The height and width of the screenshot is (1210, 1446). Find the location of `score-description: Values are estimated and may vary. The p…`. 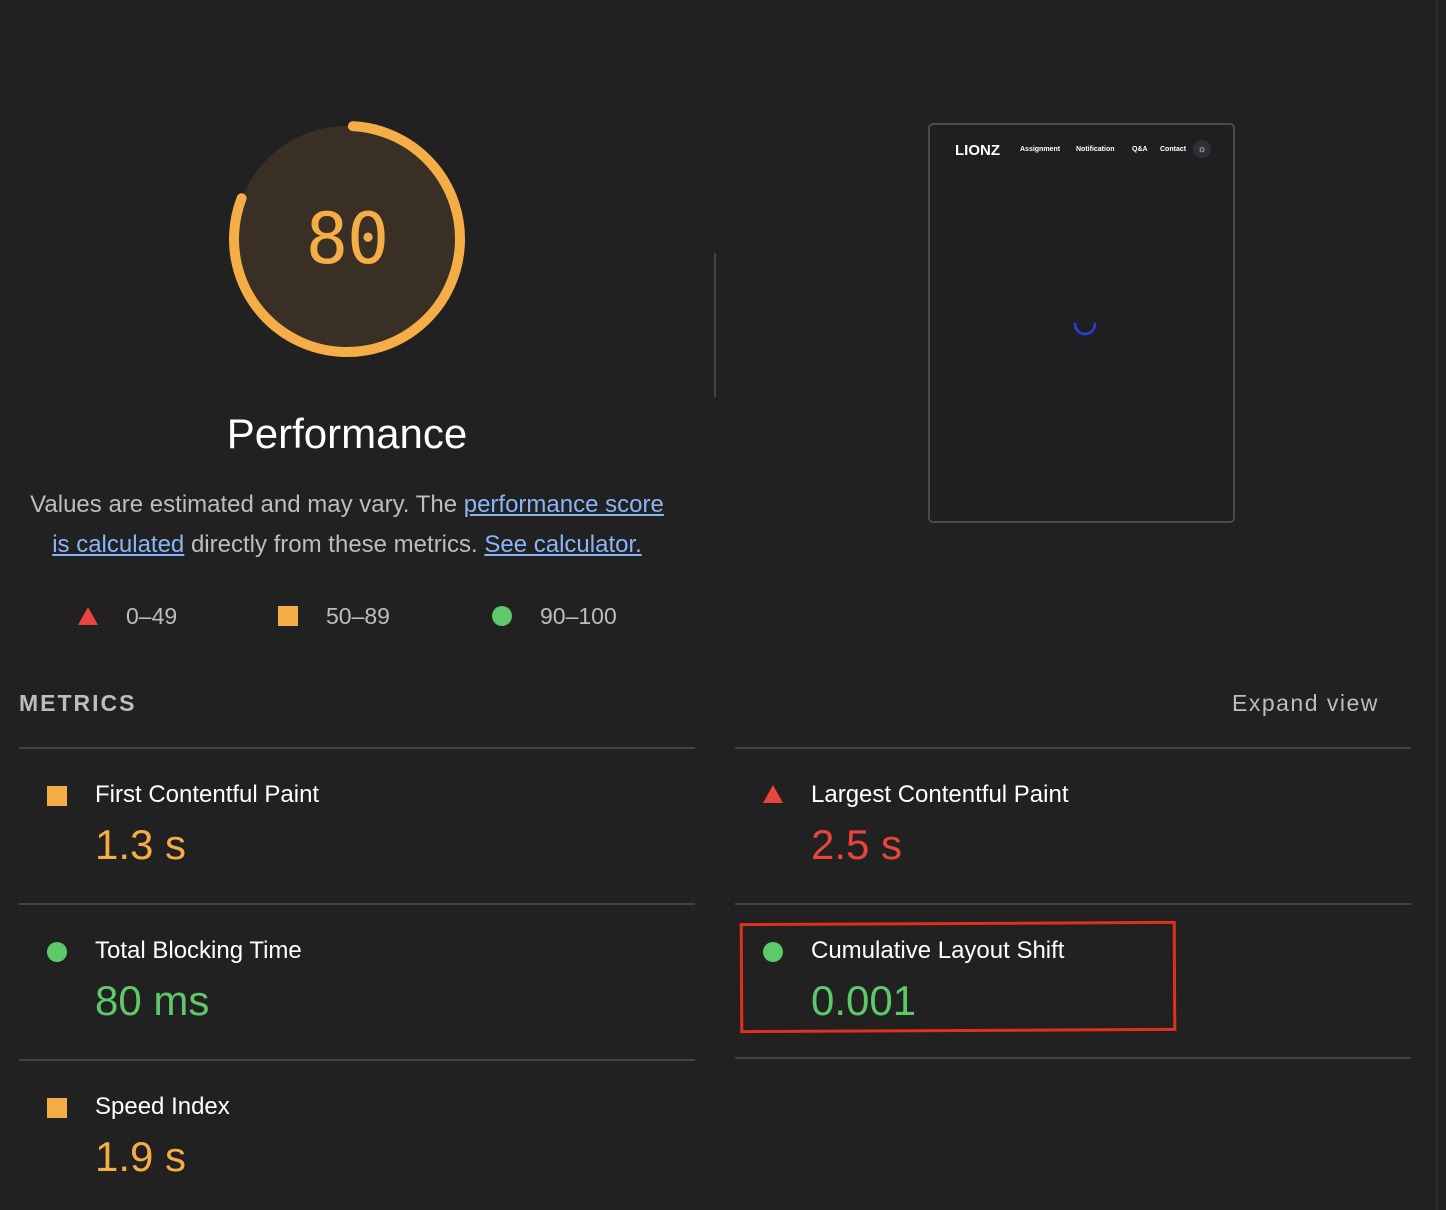

score-description: Values are estimated and may vary. The p… is located at coordinates (347, 525).